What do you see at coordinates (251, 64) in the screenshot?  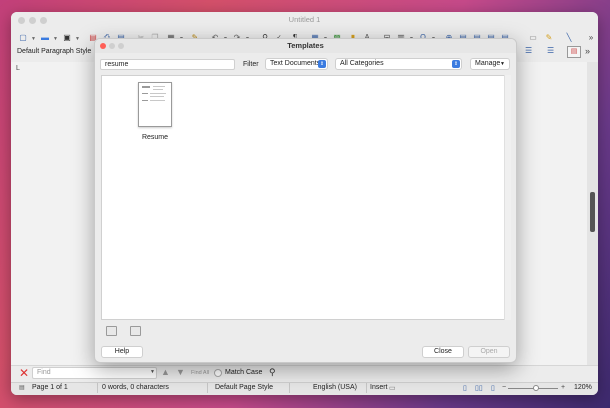 I see `filter-label: Filter` at bounding box center [251, 64].